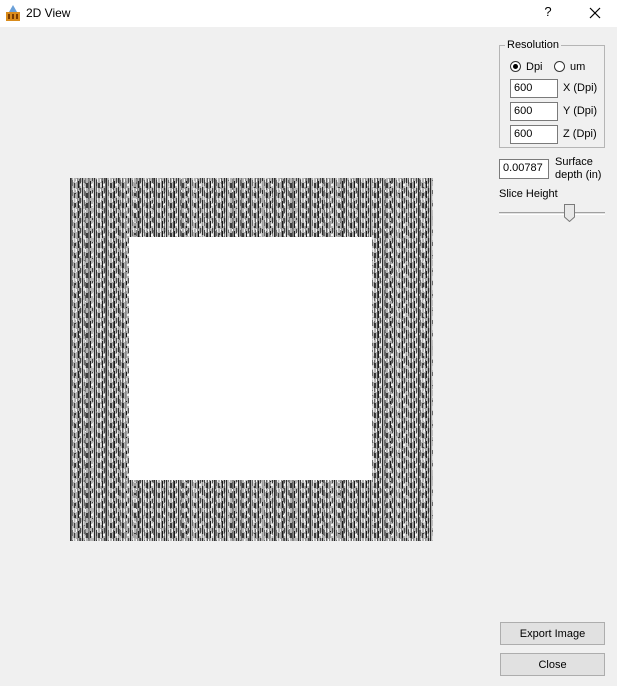  I want to click on export-image-button: Export Image, so click(552, 633).